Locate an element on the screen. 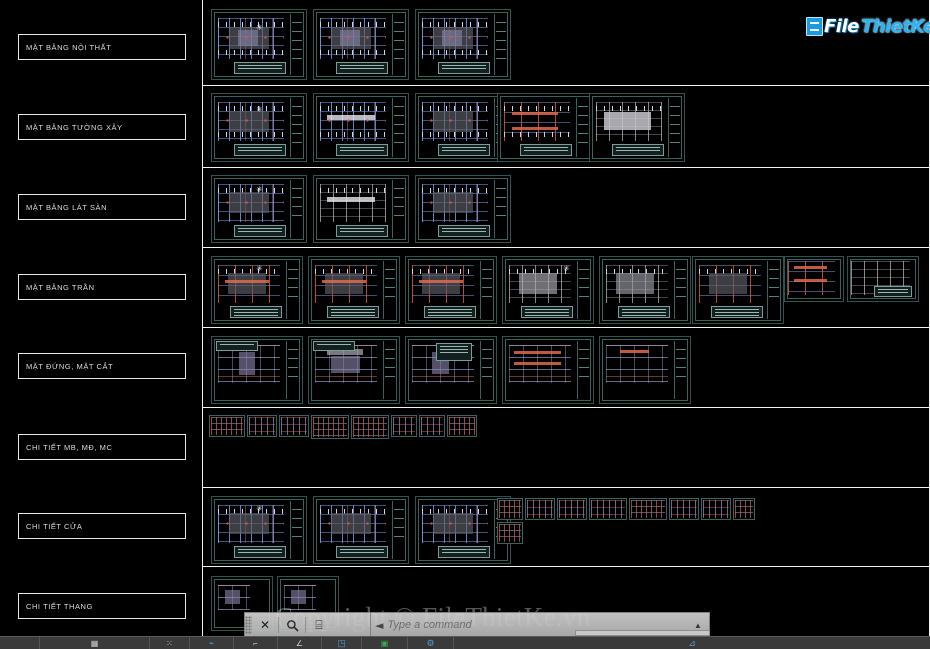 This screenshot has width=930, height=649. ceiling-plan-drawing is located at coordinates (443, 284).